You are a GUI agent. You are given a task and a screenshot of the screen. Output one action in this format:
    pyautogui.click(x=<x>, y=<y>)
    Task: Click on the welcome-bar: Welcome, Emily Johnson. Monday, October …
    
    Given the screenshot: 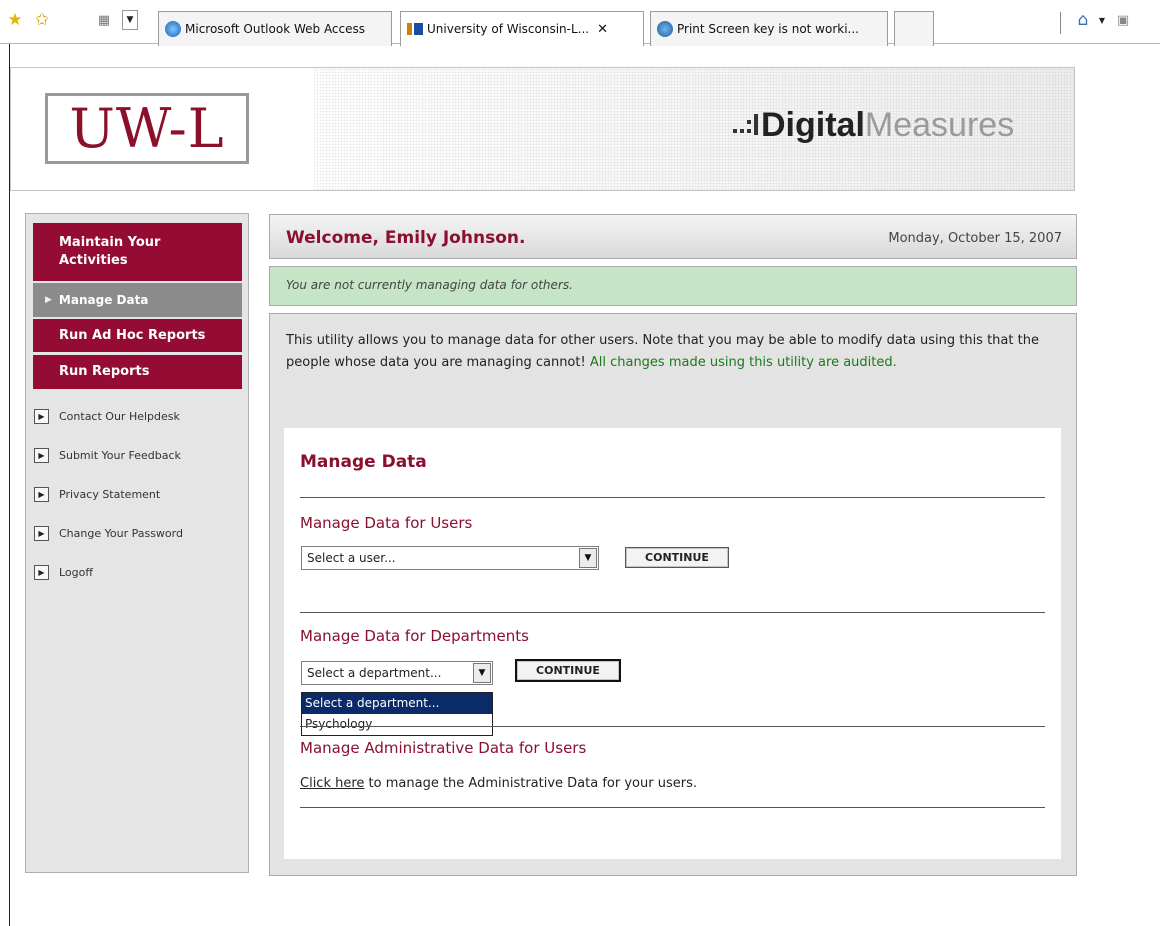 What is the action you would take?
    pyautogui.click(x=673, y=236)
    